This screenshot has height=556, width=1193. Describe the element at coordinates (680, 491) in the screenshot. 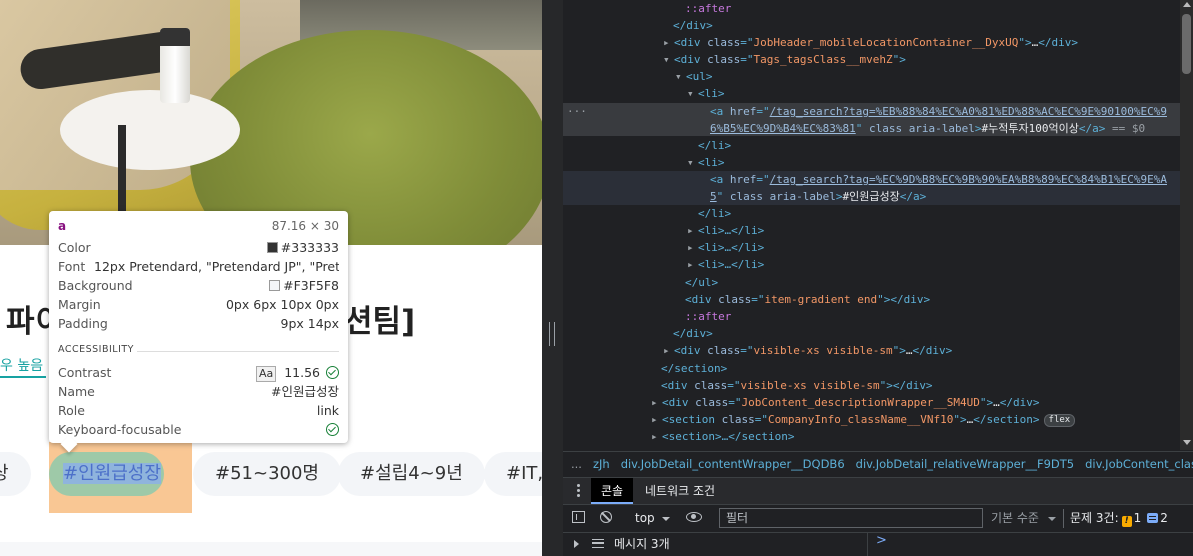

I see `tab-network-conditions: 네트워크 조건` at that location.